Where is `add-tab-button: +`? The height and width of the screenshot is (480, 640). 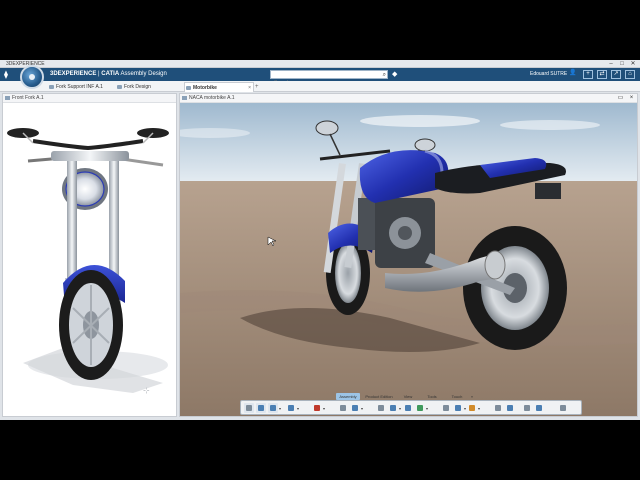
add-tab-button: + is located at coordinates (257, 87).